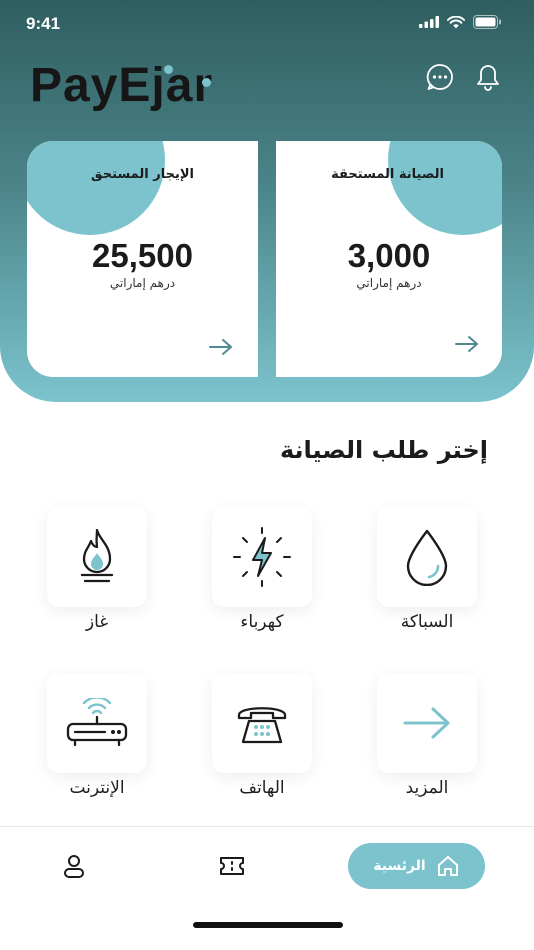 Image resolution: width=534 pixels, height=950 pixels. I want to click on app-logo: PayEjar, so click(121, 85).